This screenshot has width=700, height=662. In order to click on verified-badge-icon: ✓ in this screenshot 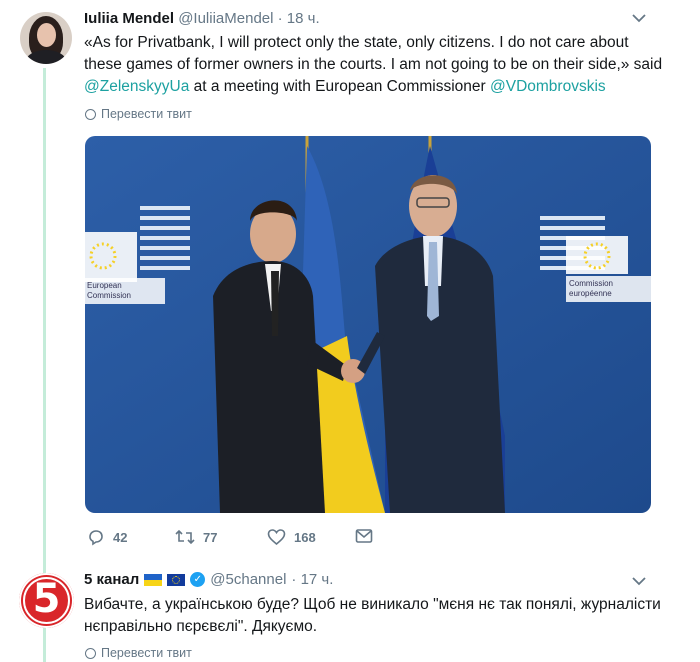, I will do `click(198, 579)`.